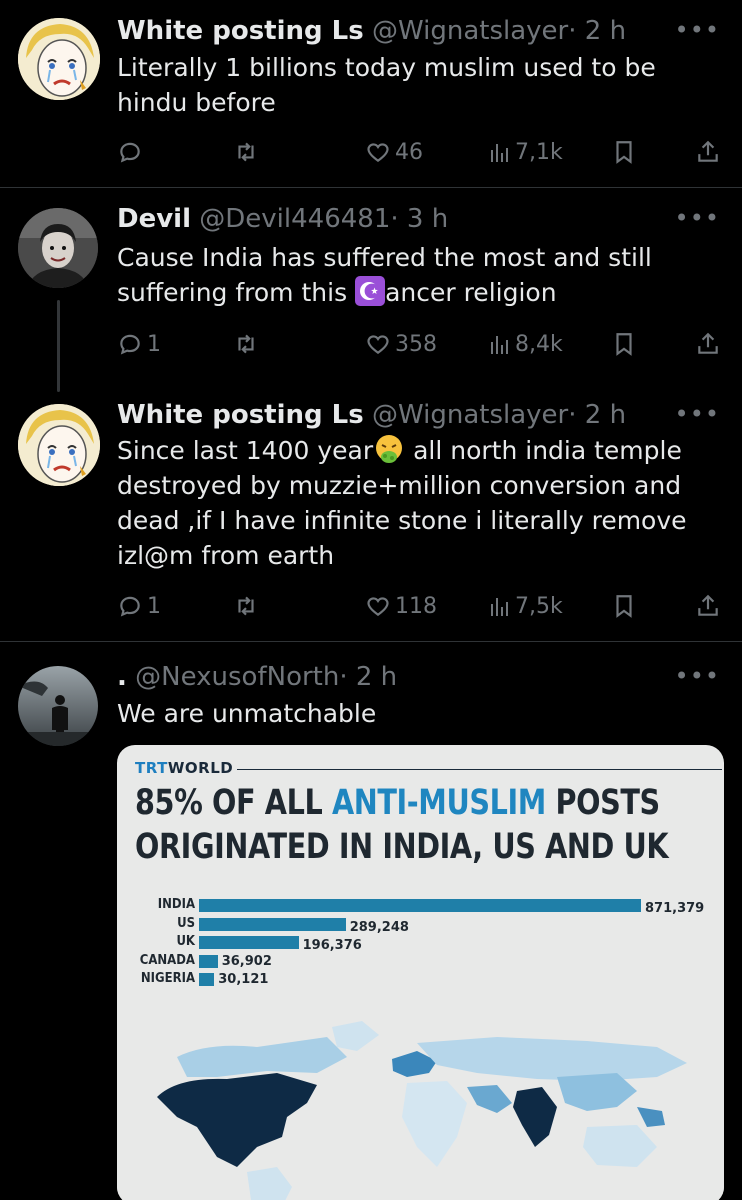 This screenshot has width=742, height=1200. I want to click on bar-category-label: US, so click(186, 923).